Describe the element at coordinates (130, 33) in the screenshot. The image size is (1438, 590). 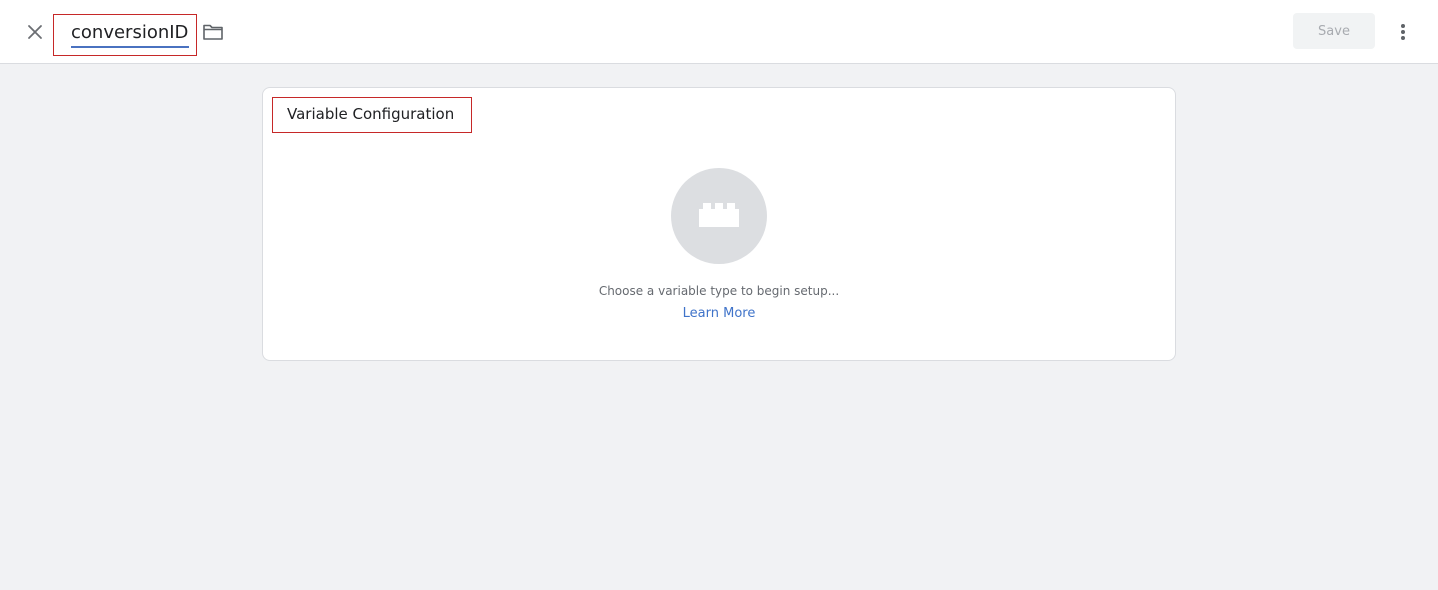
I see `variable-name-input` at that location.